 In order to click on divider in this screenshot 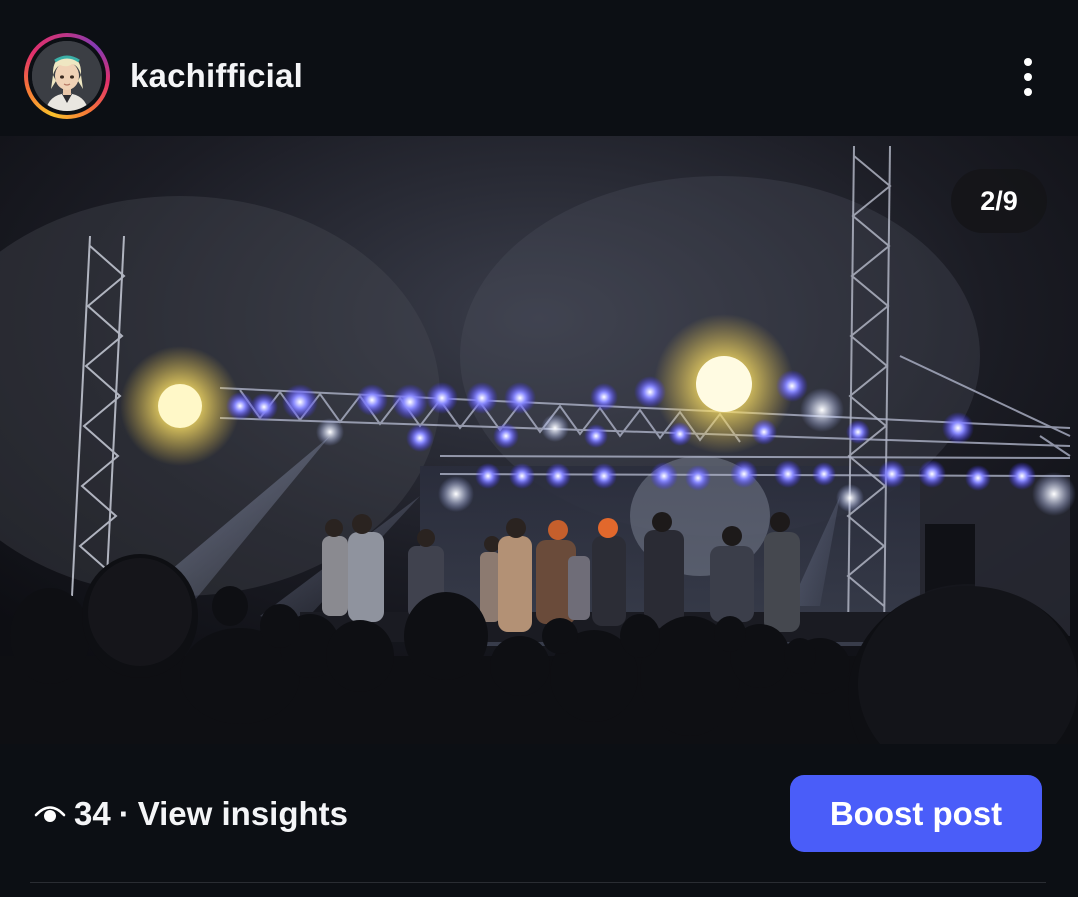, I will do `click(538, 882)`.